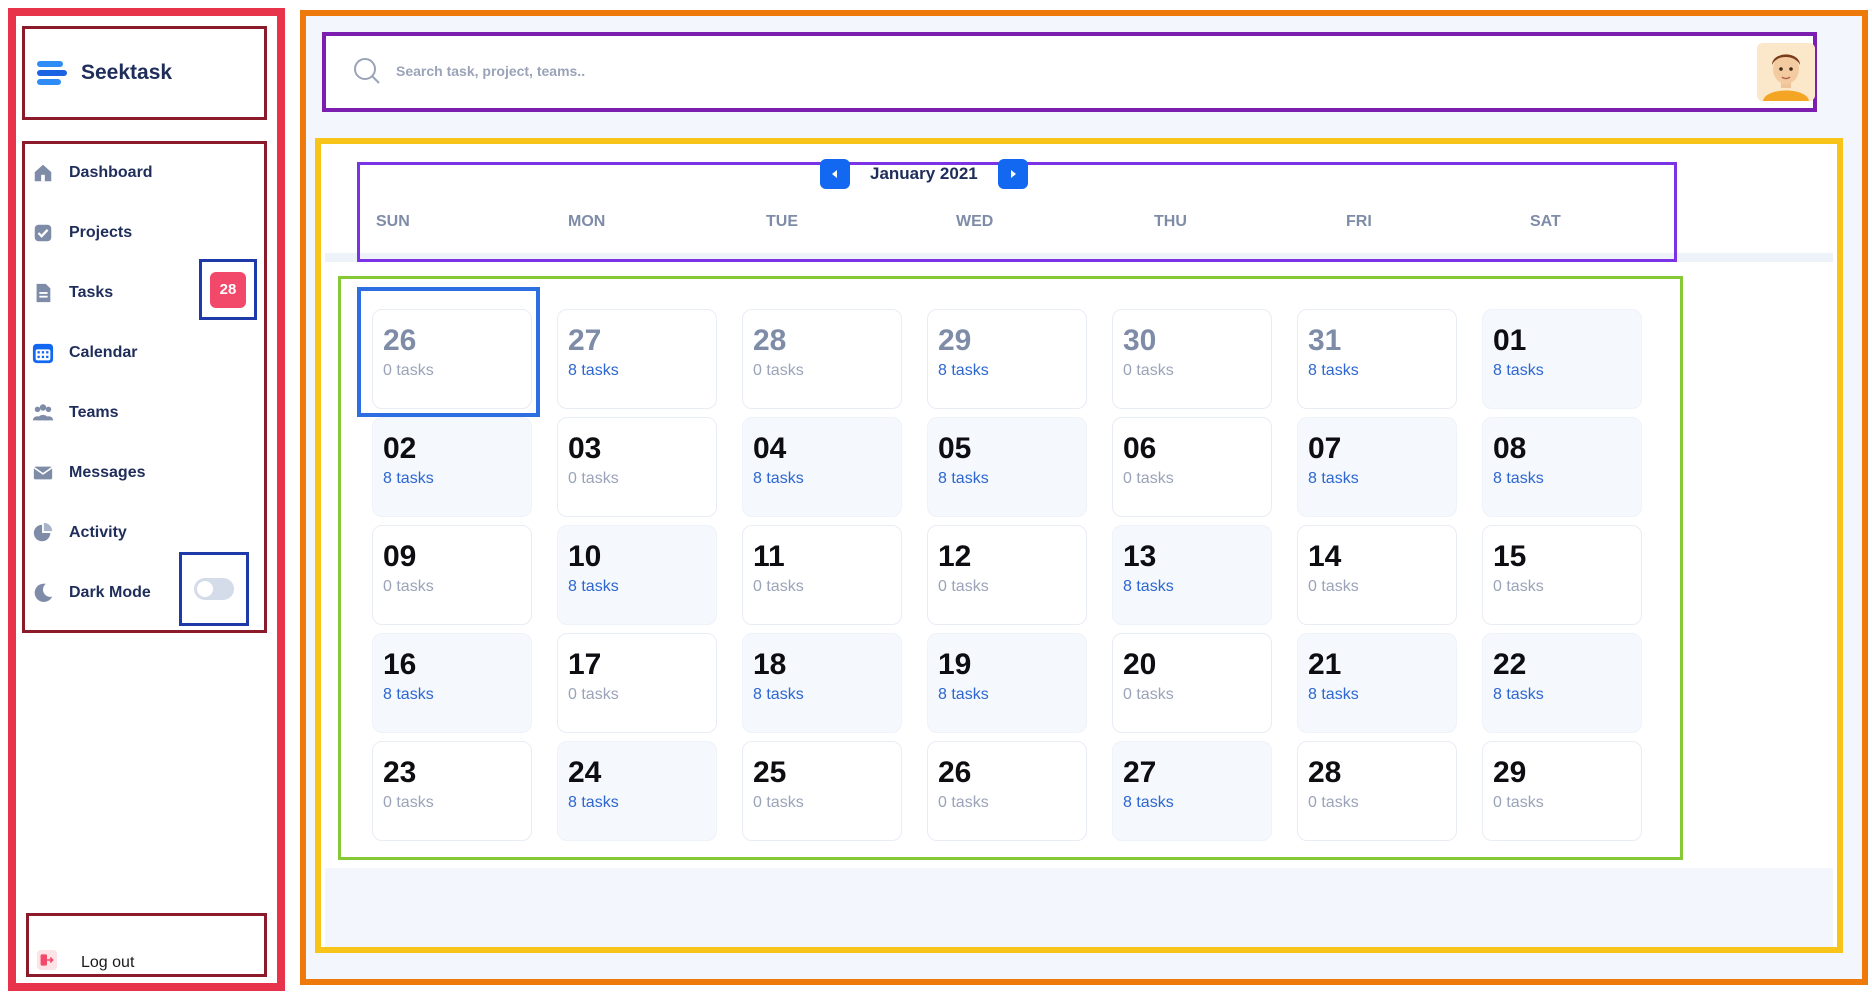  I want to click on calendar-day-cell: 03 0 tasks, so click(637, 467).